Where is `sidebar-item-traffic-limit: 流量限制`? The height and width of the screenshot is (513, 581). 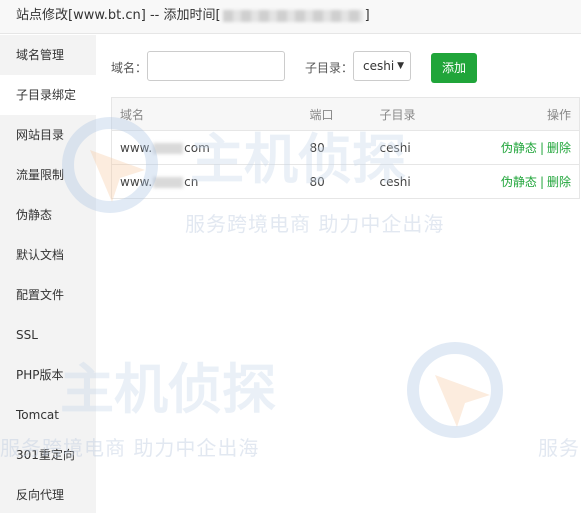 sidebar-item-traffic-limit: 流量限制 is located at coordinates (48, 175).